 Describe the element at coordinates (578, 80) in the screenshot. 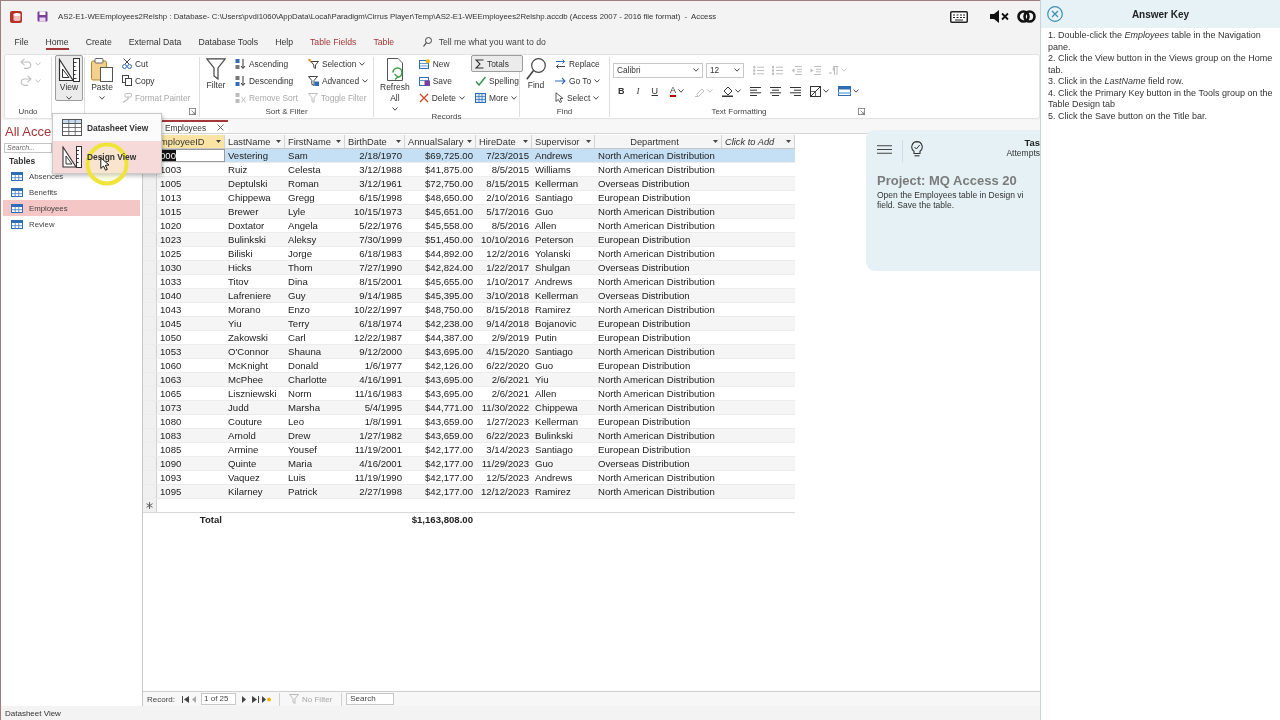

I see `go-to-button: Go To` at that location.